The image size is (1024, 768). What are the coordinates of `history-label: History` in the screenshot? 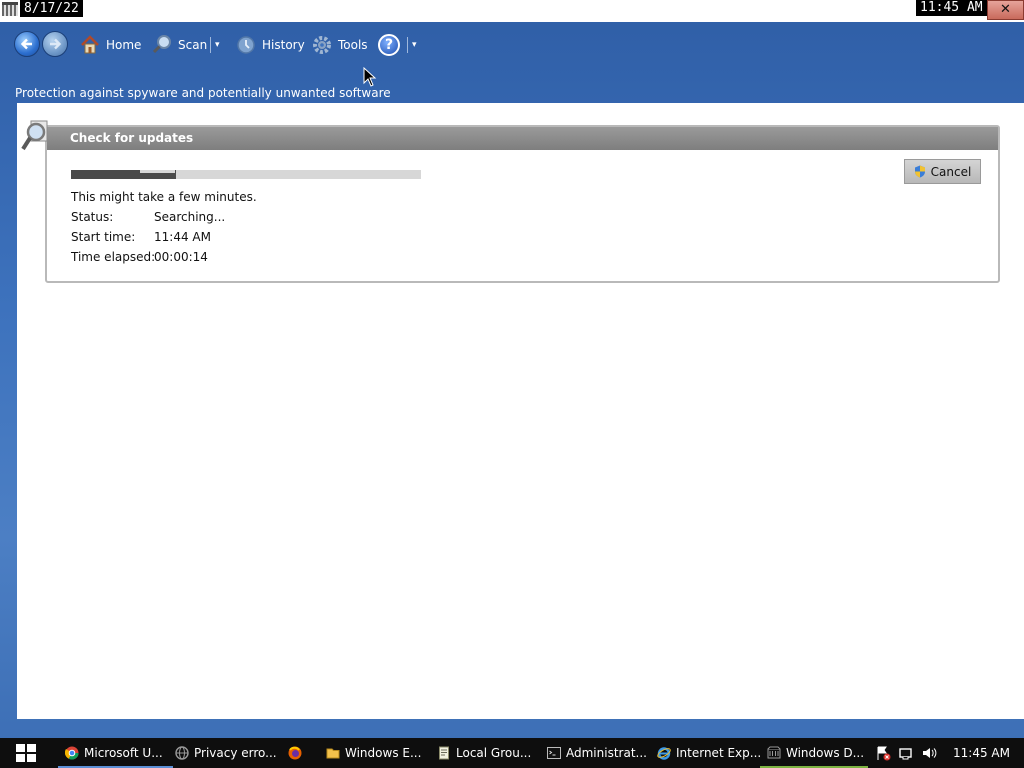 It's located at (283, 45).